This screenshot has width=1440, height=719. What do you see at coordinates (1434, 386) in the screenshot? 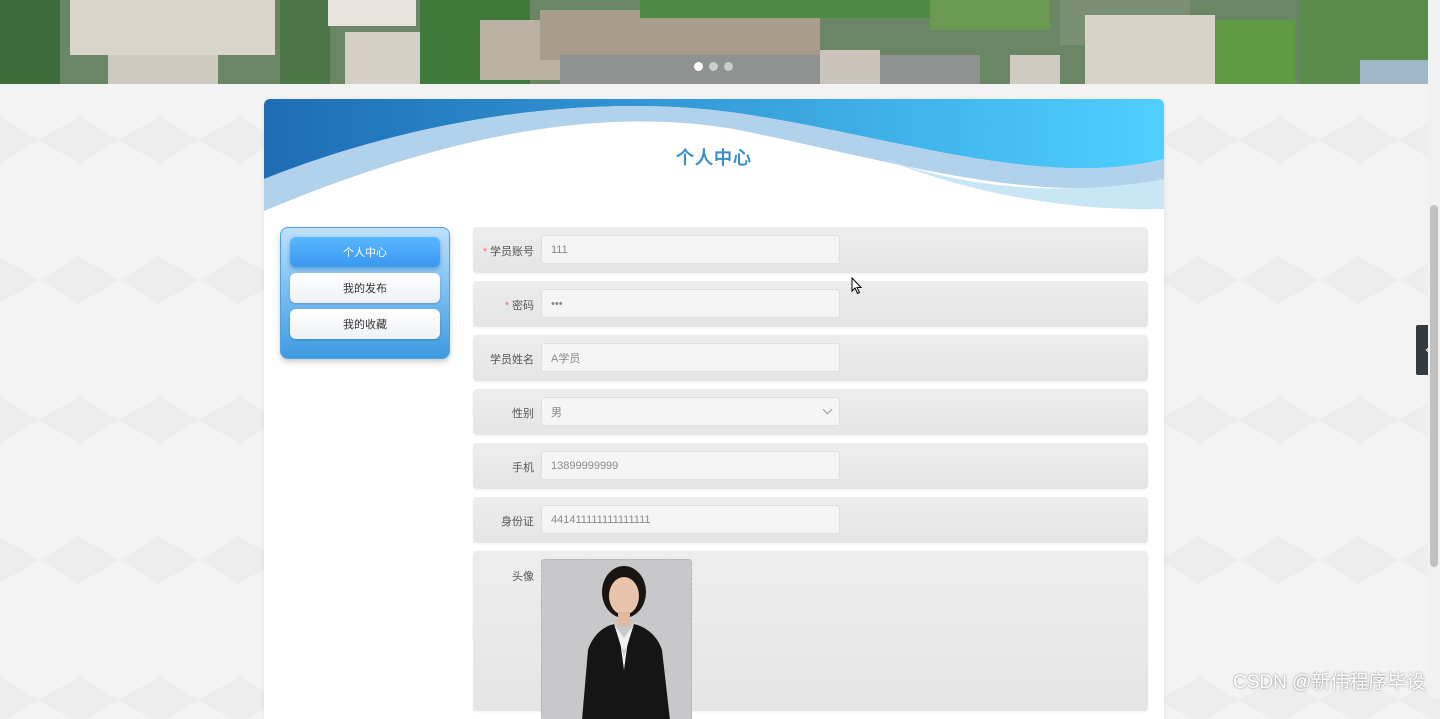
I see `scrollbar-thumb` at bounding box center [1434, 386].